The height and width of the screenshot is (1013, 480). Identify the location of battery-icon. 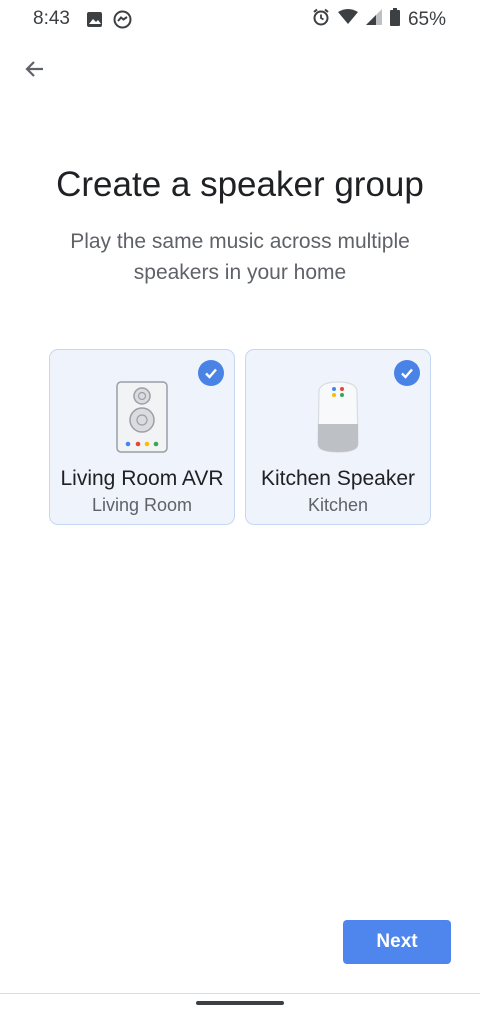
(394, 20).